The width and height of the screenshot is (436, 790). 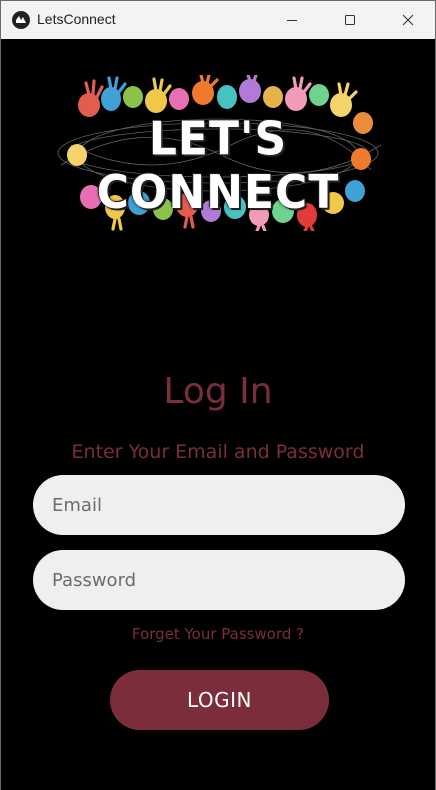 I want to click on forgot-password-link: Forget Your Password ?, so click(x=218, y=634).